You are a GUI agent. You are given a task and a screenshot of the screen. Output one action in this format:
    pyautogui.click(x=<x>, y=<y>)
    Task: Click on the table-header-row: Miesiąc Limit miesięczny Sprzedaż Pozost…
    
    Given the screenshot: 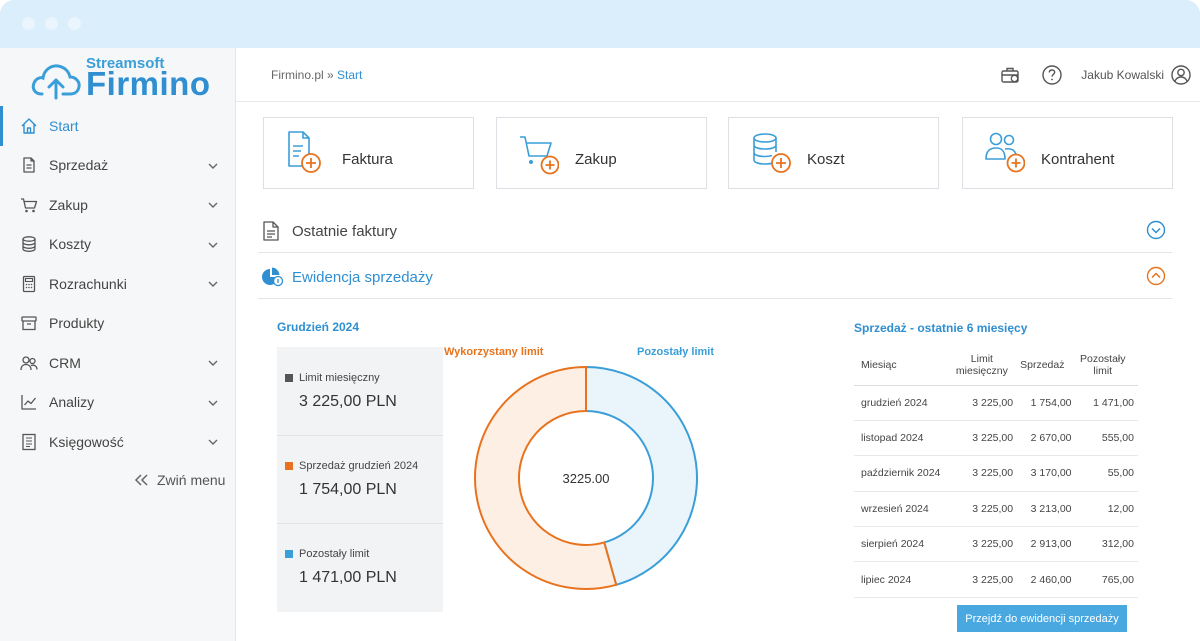 What is the action you would take?
    pyautogui.click(x=996, y=365)
    